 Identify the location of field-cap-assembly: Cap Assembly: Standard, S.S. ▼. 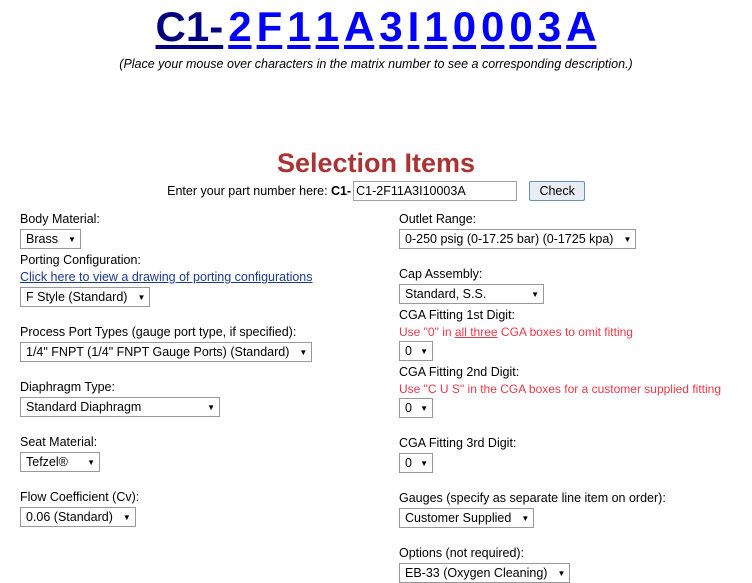
(574, 285).